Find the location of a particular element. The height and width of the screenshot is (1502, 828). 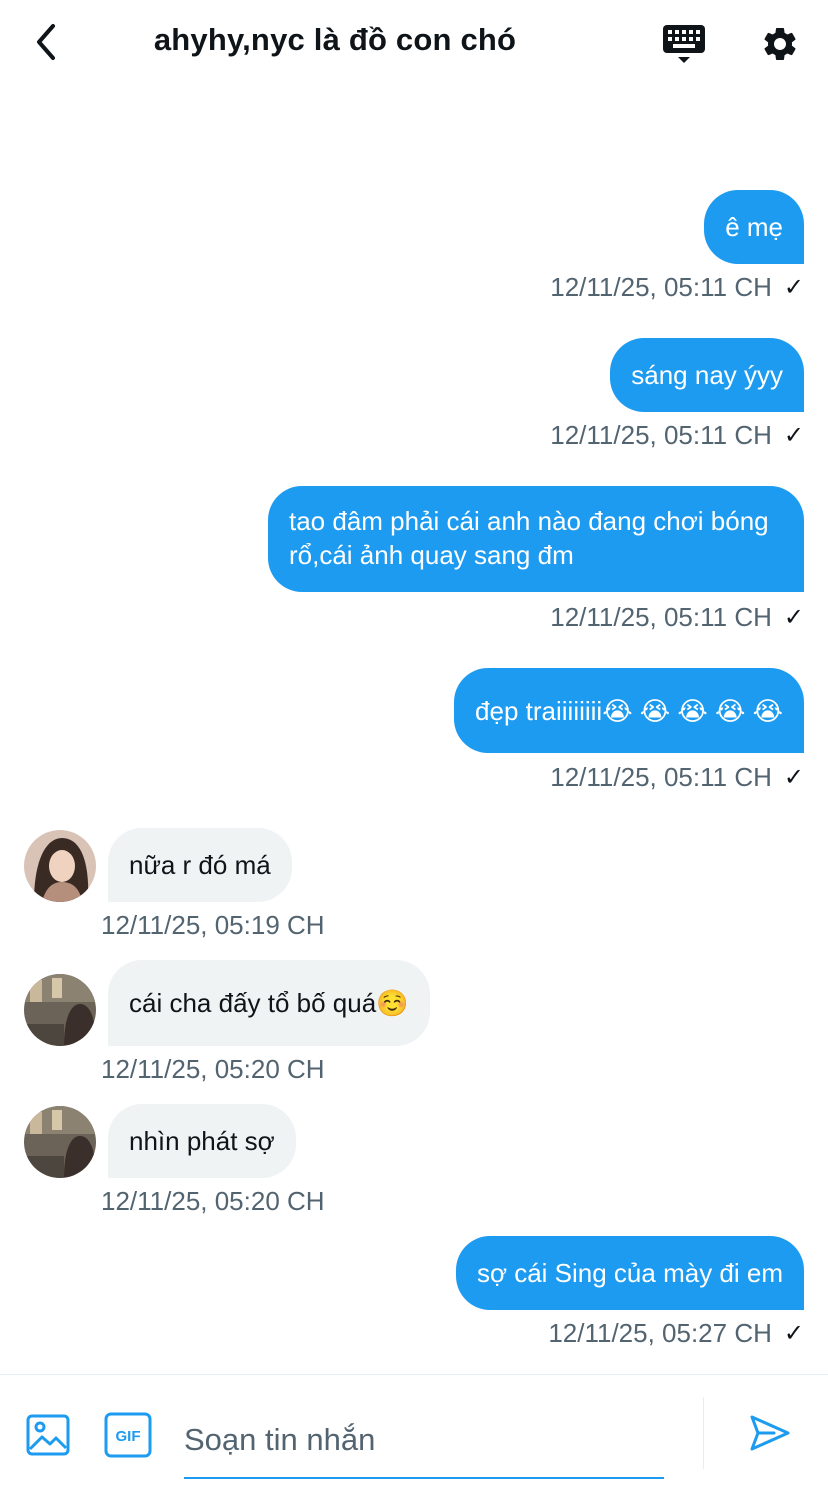

conversation-title: ahyhy,nyc là đồ con chó is located at coordinates (335, 39).